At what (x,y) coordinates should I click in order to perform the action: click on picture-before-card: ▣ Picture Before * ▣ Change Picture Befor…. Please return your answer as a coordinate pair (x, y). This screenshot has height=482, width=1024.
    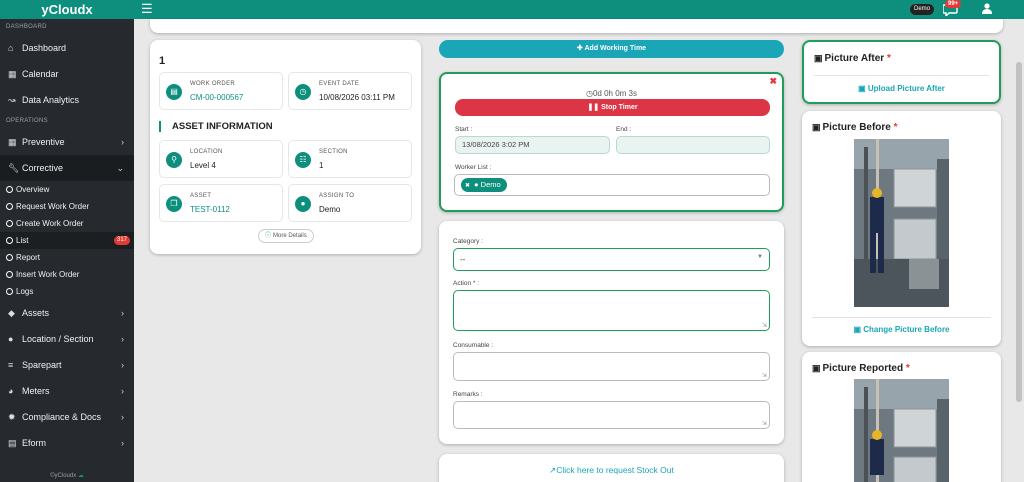
    Looking at the image, I should click on (901, 228).